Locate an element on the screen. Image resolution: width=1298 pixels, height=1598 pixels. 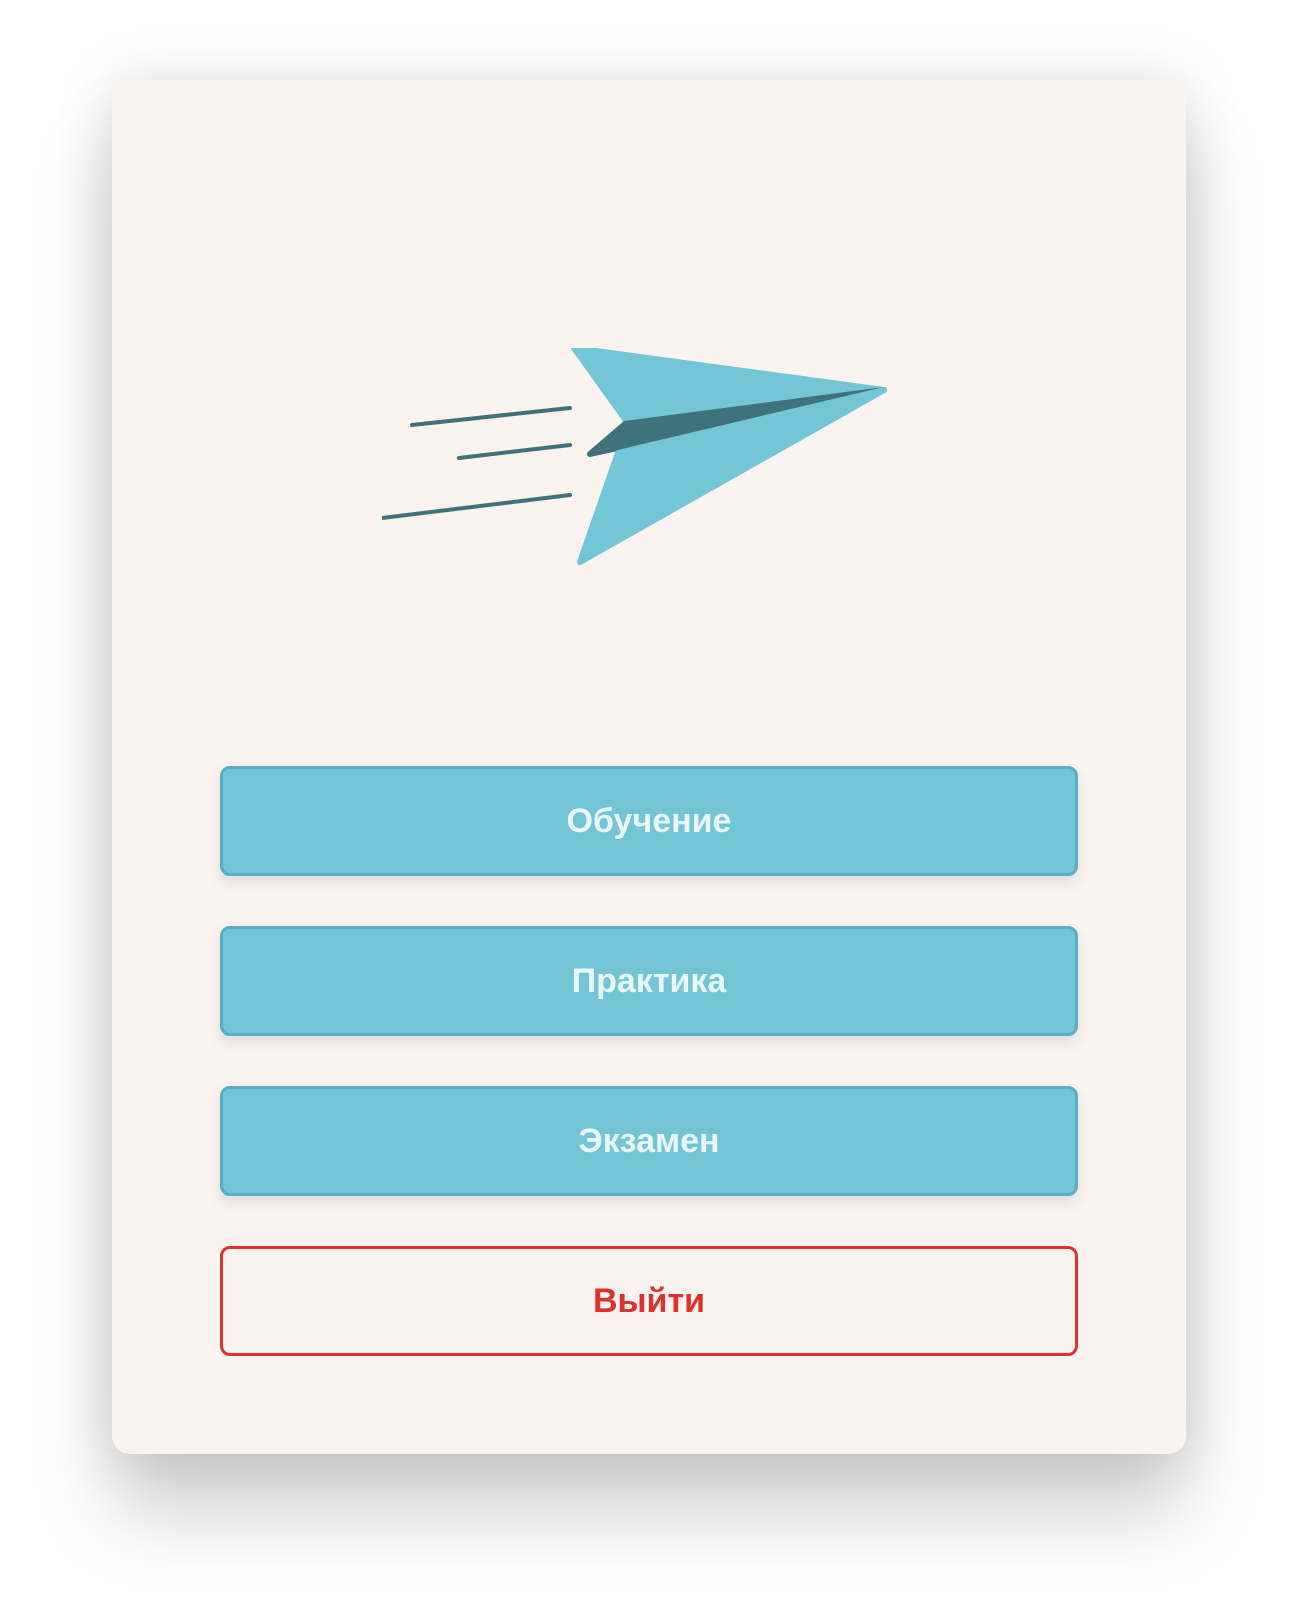
logo is located at coordinates (641, 461).